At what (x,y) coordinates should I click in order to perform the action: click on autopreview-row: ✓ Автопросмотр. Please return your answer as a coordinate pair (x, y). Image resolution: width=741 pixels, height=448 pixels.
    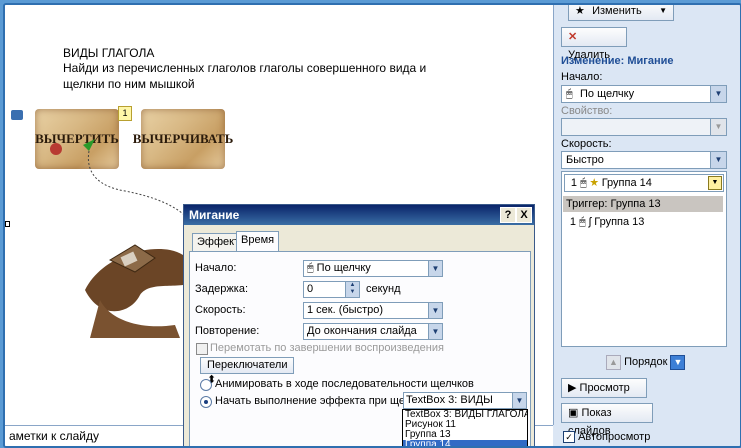
    Looking at the image, I should click on (607, 437).